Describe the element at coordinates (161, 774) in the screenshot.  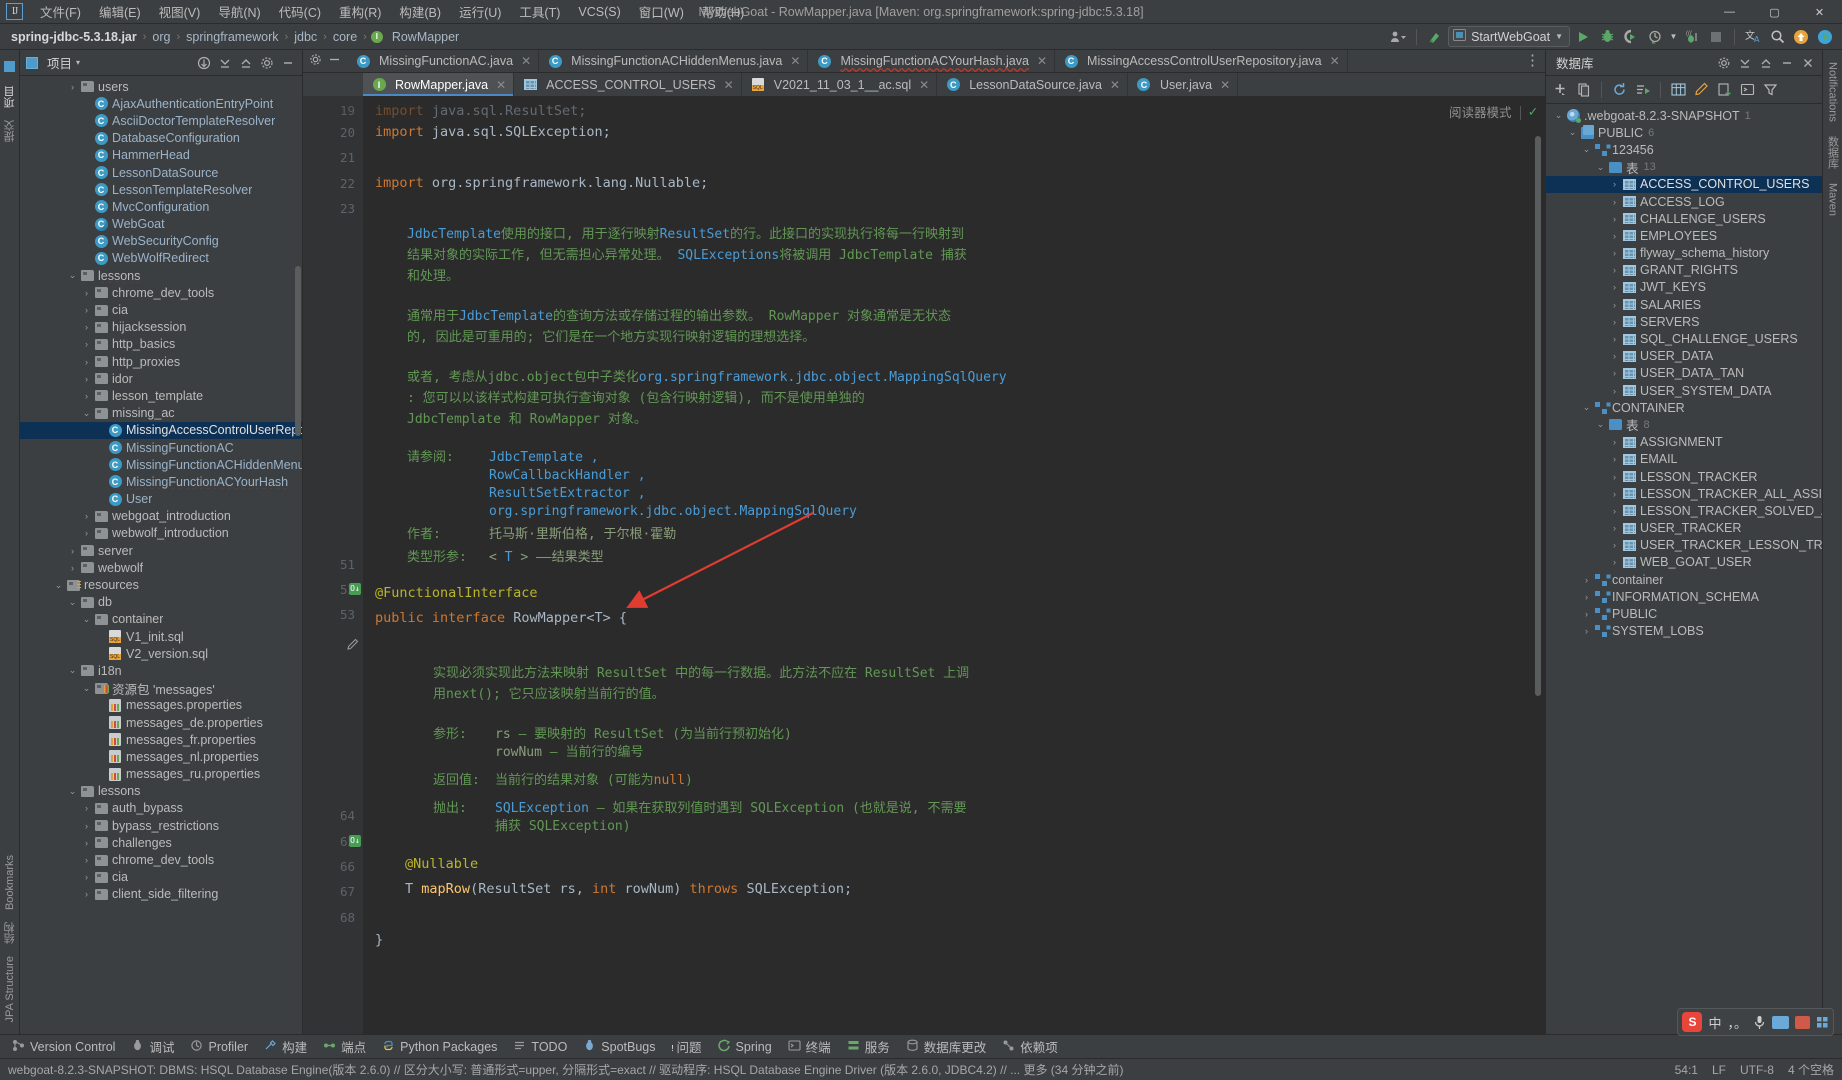
I see `tree-node-messages_ru-properties: messages_ru.properties` at that location.